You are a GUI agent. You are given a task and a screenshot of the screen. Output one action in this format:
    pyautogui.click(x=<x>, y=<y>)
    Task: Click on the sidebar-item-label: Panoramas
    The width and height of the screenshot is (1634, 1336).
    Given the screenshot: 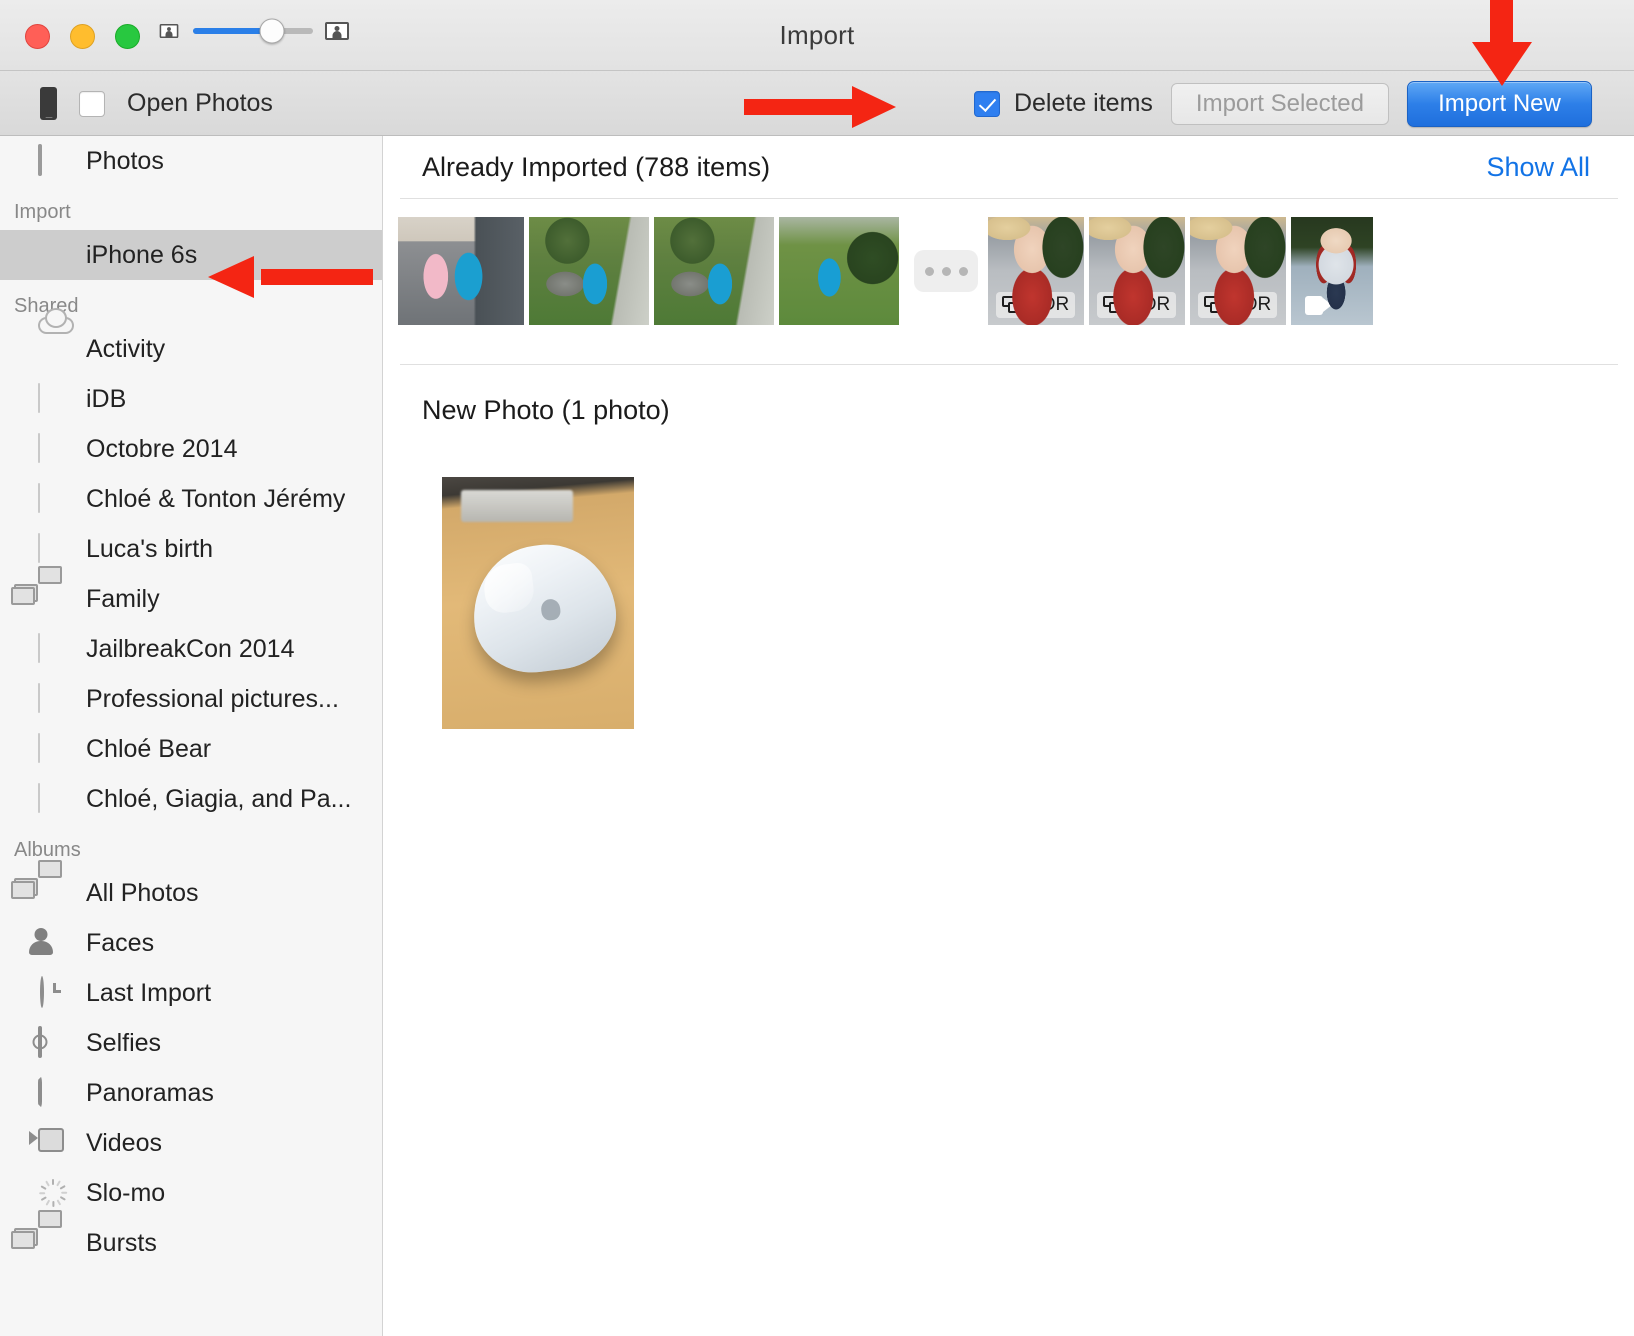 What is the action you would take?
    pyautogui.click(x=150, y=1092)
    